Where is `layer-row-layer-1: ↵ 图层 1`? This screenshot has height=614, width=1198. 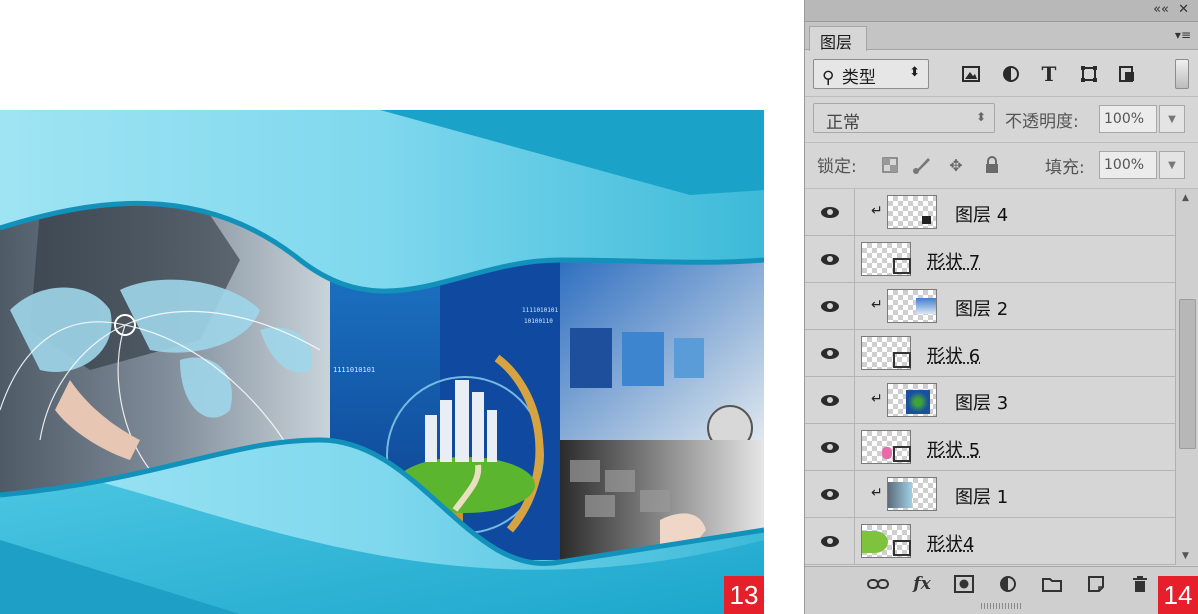
layer-row-layer-1: ↵ 图层 1 is located at coordinates (990, 494).